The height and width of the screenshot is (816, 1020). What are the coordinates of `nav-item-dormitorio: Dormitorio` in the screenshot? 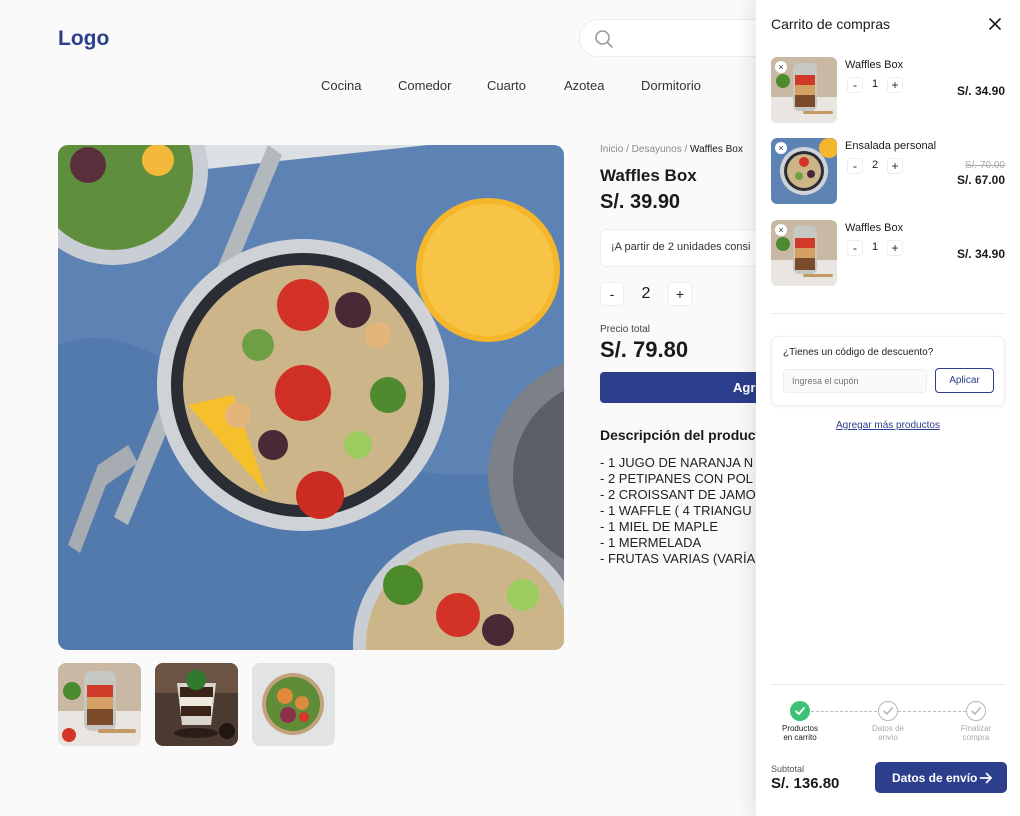 It's located at (671, 85).